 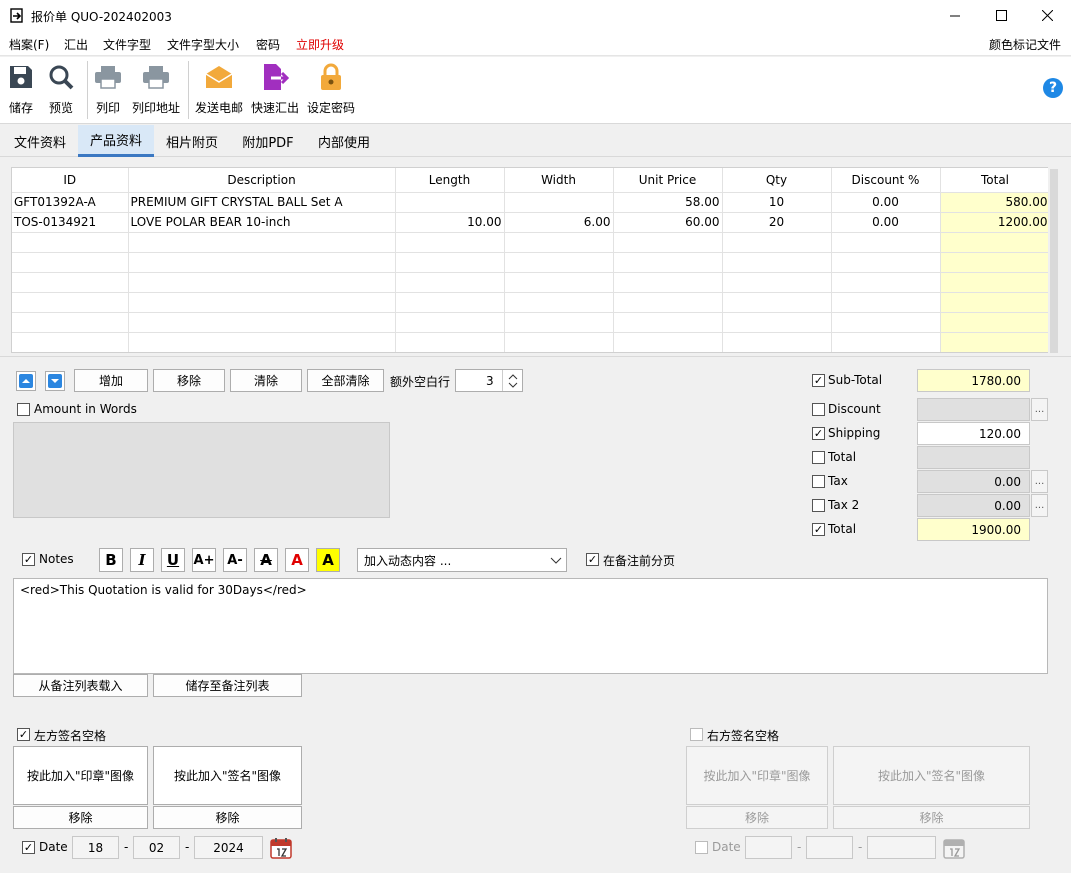 What do you see at coordinates (777, 222) in the screenshot?
I see `cell-qty: 20` at bounding box center [777, 222].